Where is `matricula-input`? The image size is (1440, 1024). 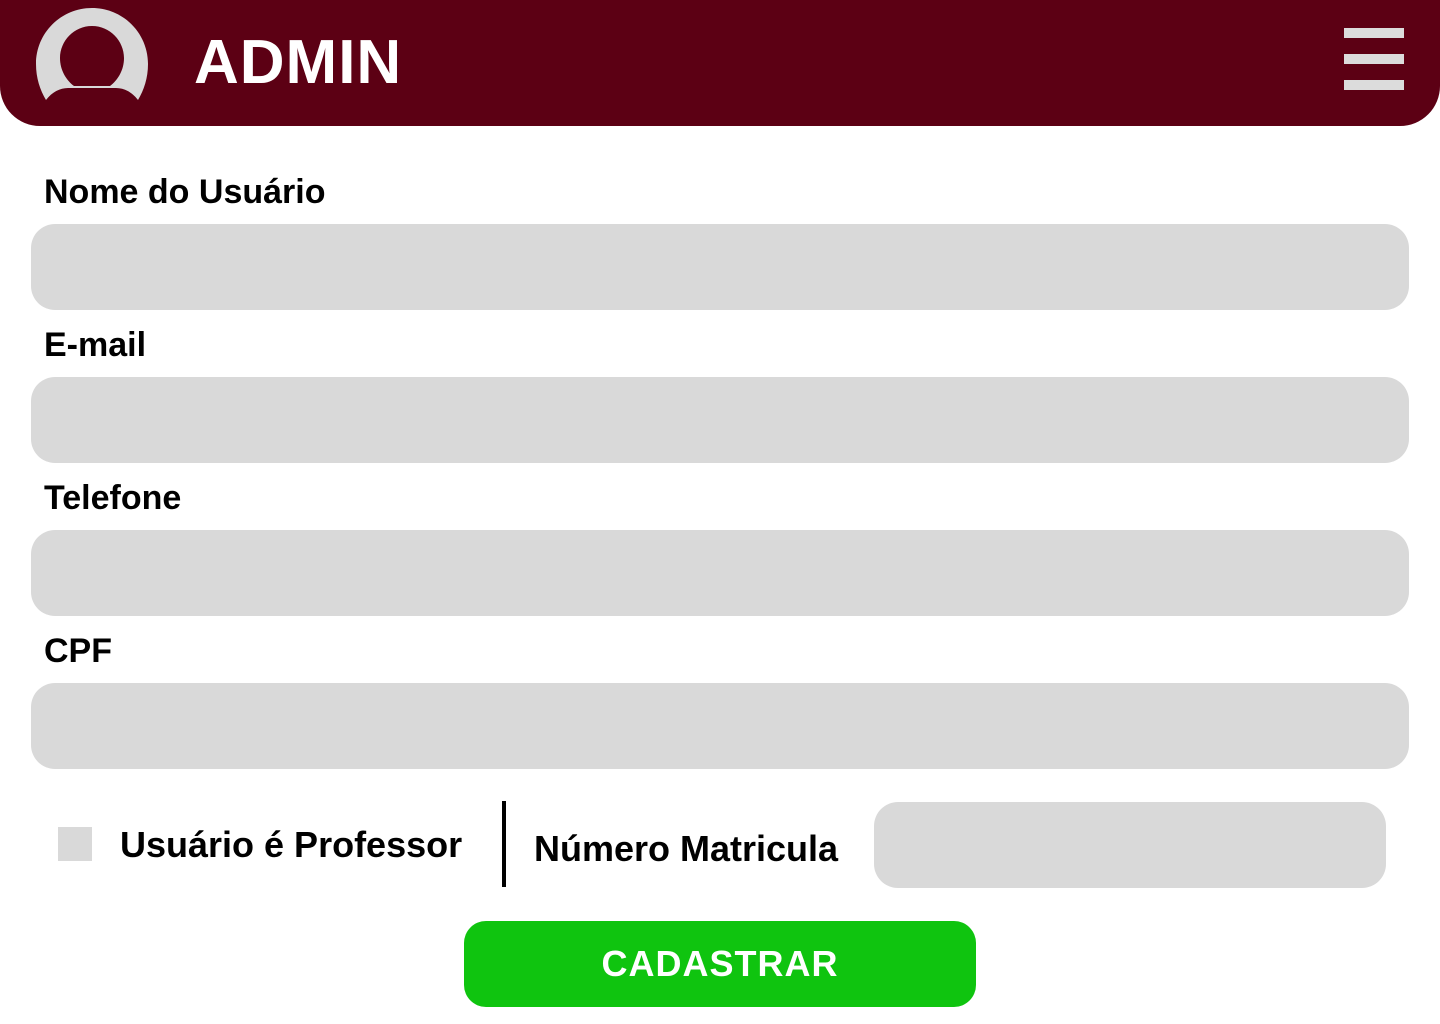
matricula-input is located at coordinates (1130, 845).